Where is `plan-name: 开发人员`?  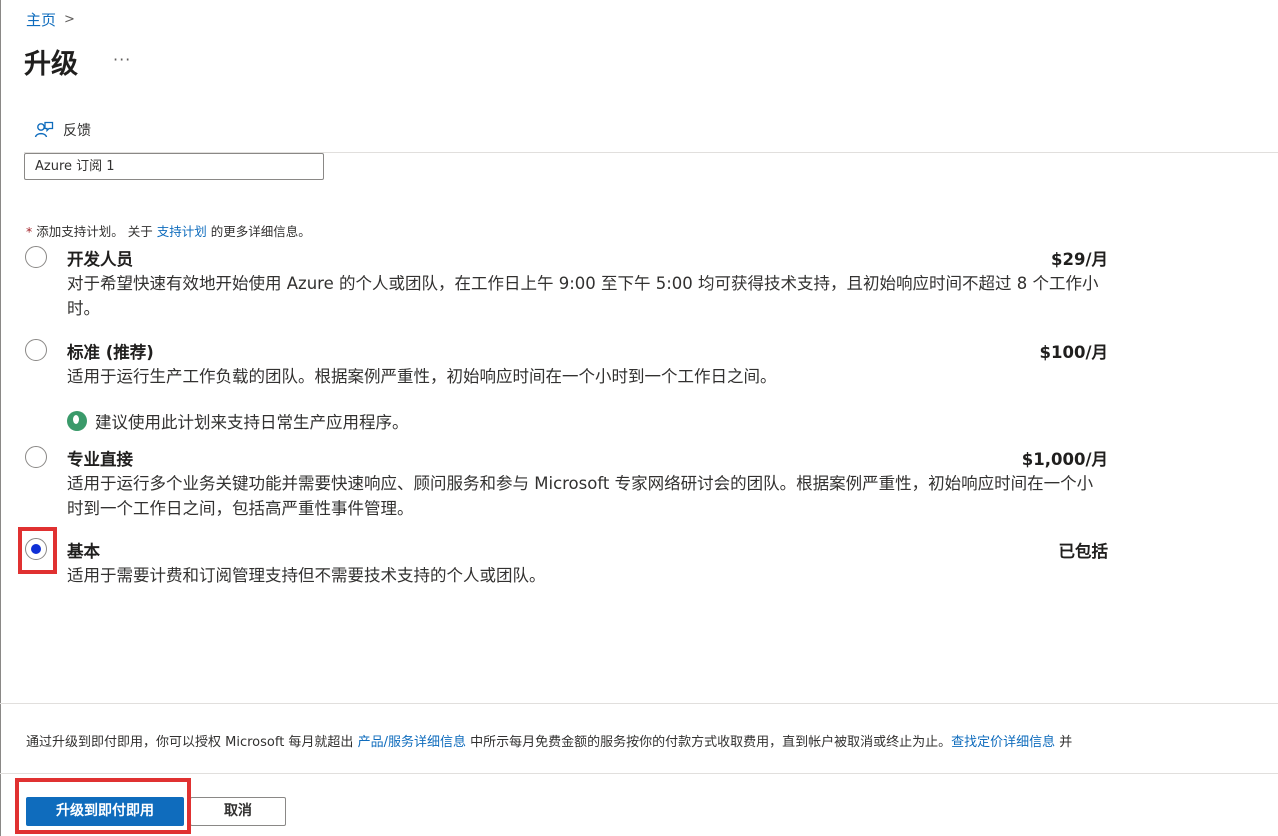
plan-name: 开发人员 is located at coordinates (100, 259).